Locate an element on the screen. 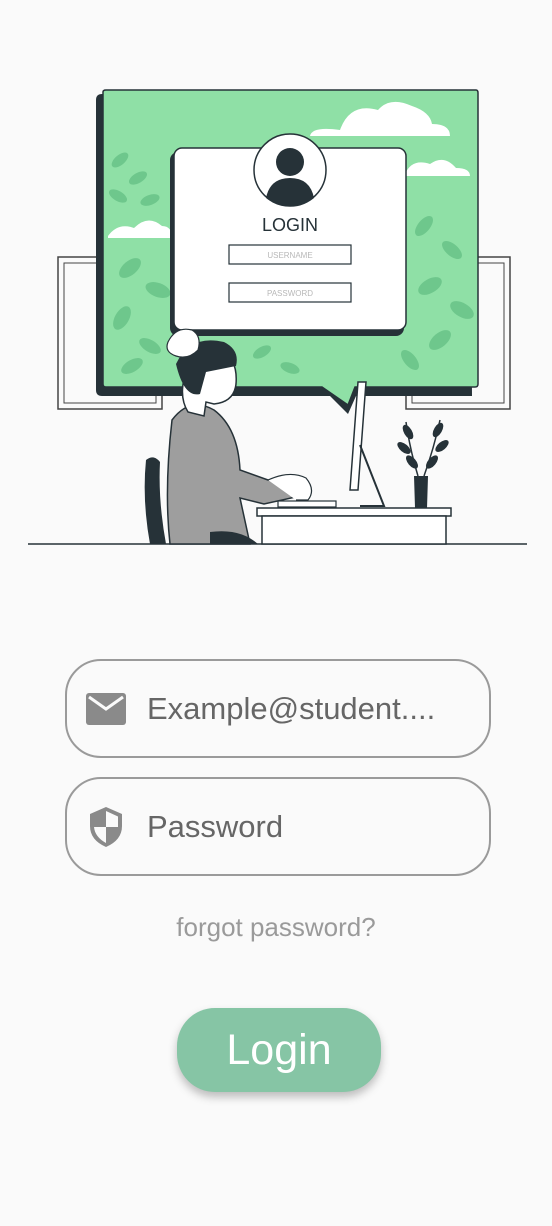 The height and width of the screenshot is (1226, 552). email-field is located at coordinates (278, 708).